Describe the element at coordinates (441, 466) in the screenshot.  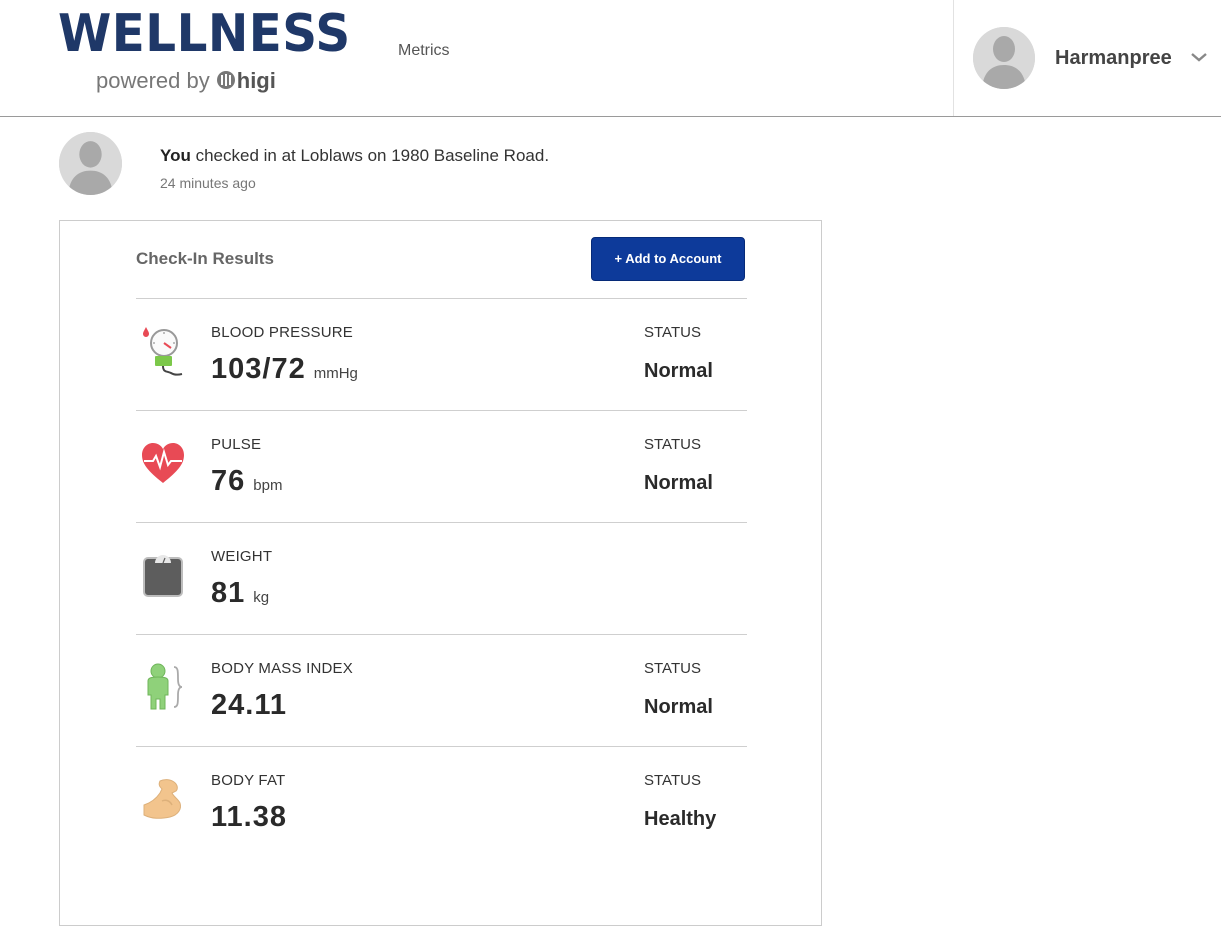
I see `result-row-pulse: PULSE 76 bpm STATUS Normal` at that location.